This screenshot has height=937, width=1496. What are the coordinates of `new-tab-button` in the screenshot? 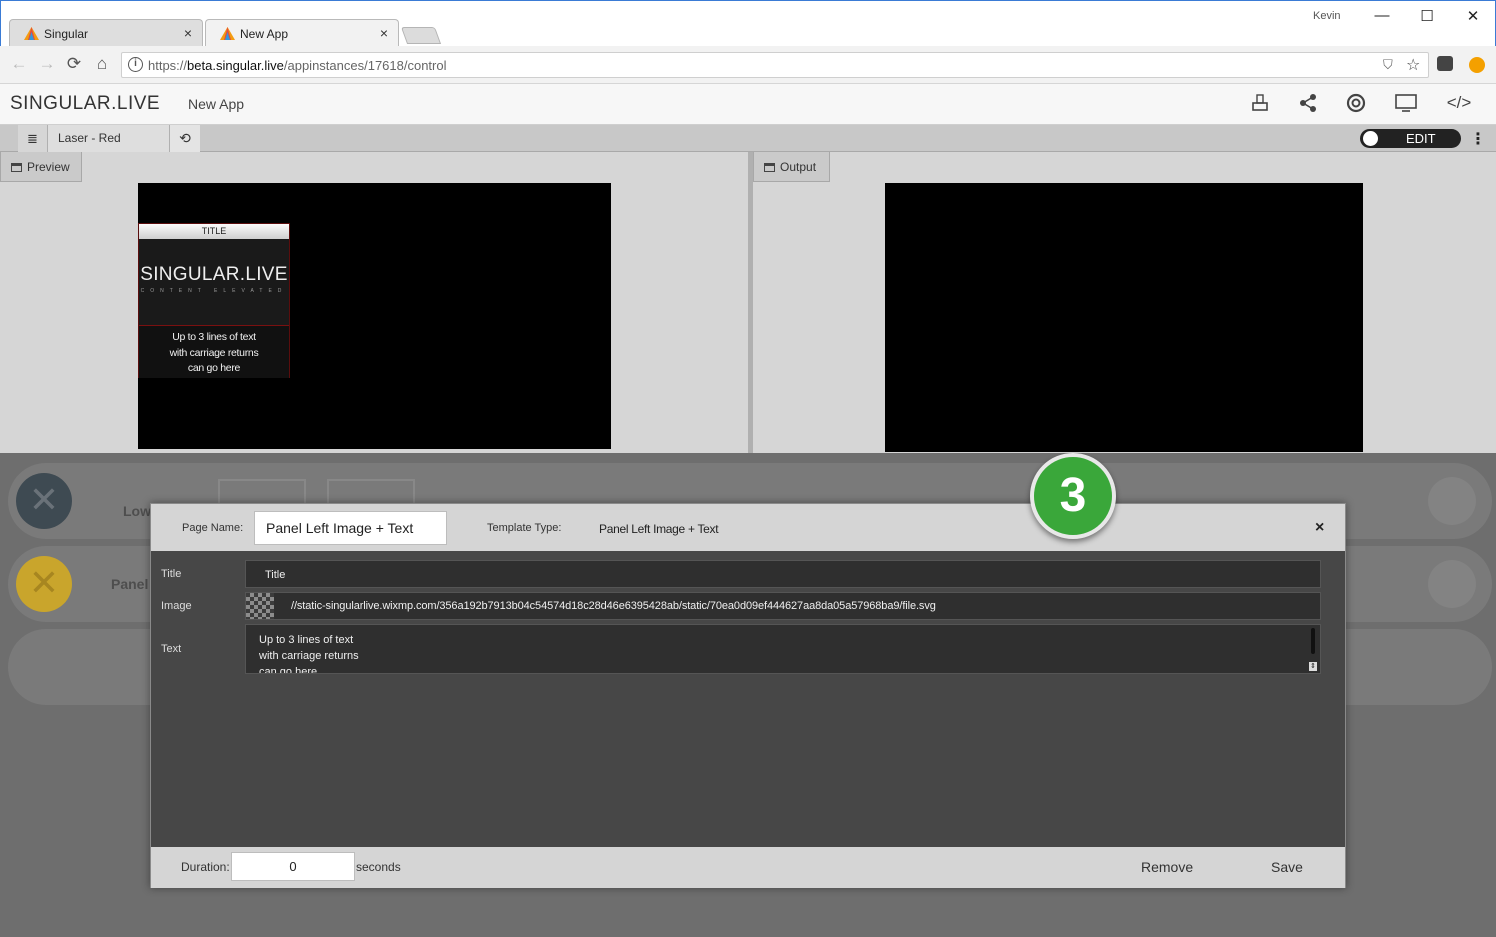 It's located at (421, 35).